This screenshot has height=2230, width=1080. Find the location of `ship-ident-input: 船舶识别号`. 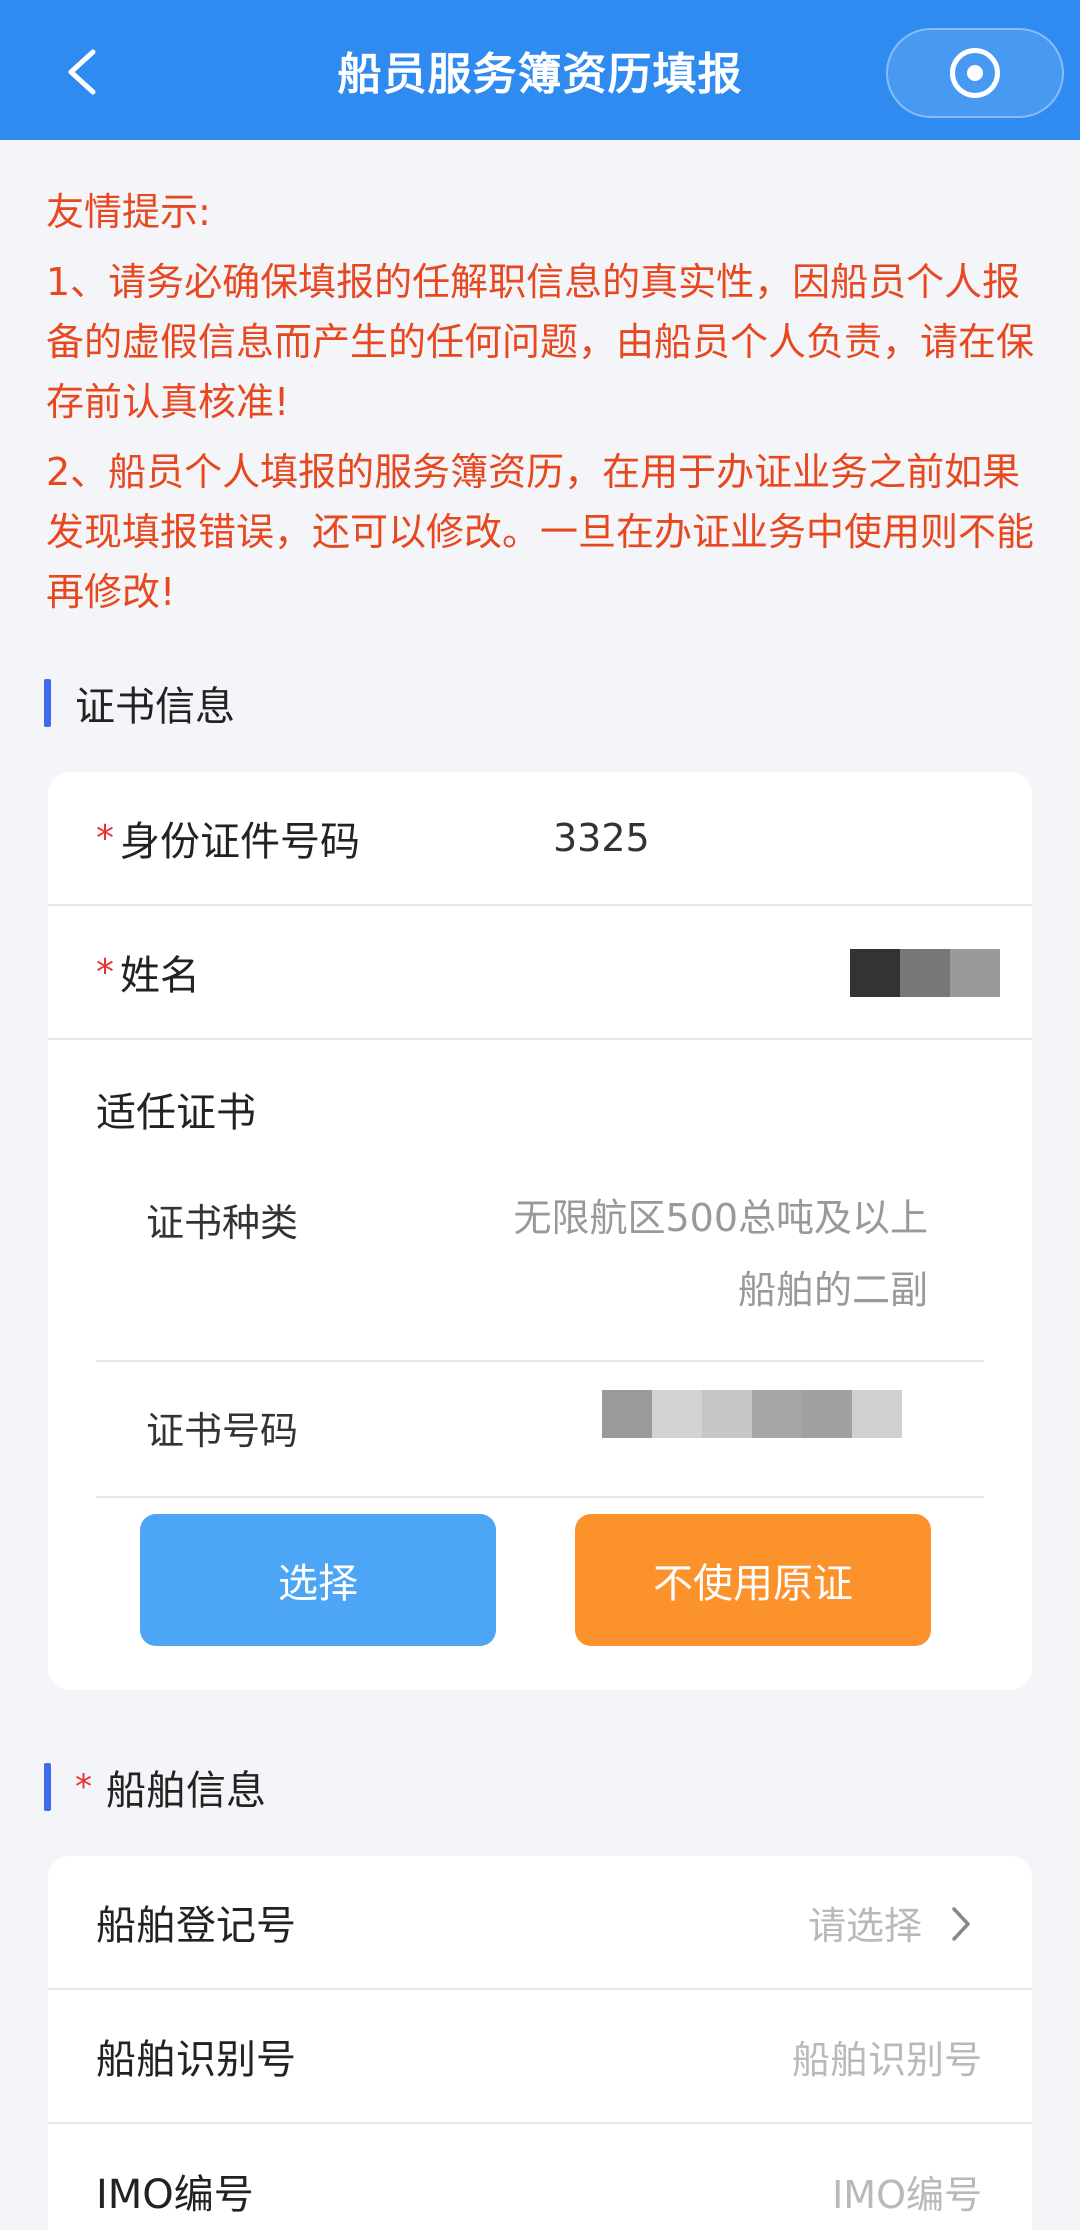

ship-ident-input: 船舶识别号 is located at coordinates (887, 2056).